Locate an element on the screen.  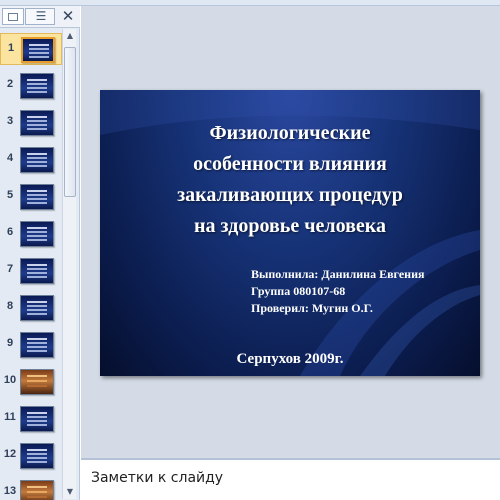
title-line: Физиологические is located at coordinates (290, 133).